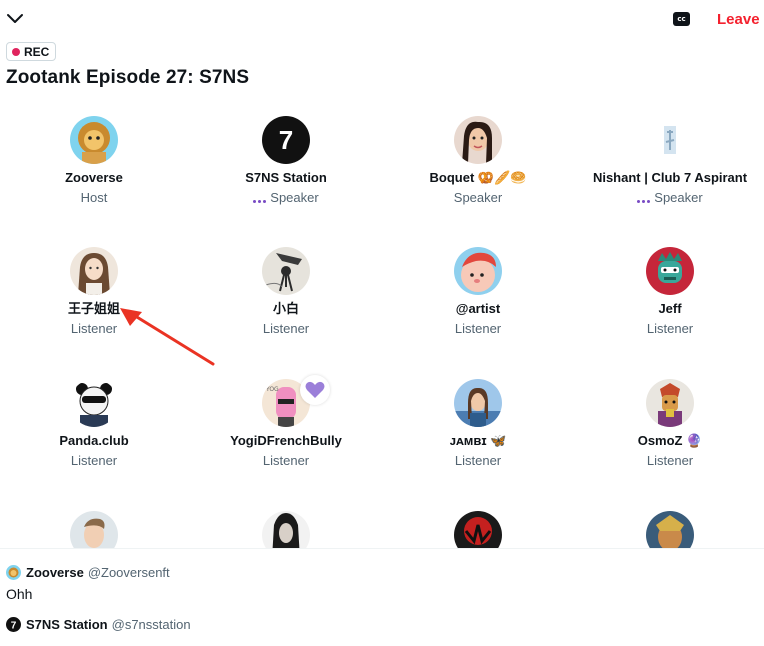  I want to click on participant-name: @artist, so click(478, 308).